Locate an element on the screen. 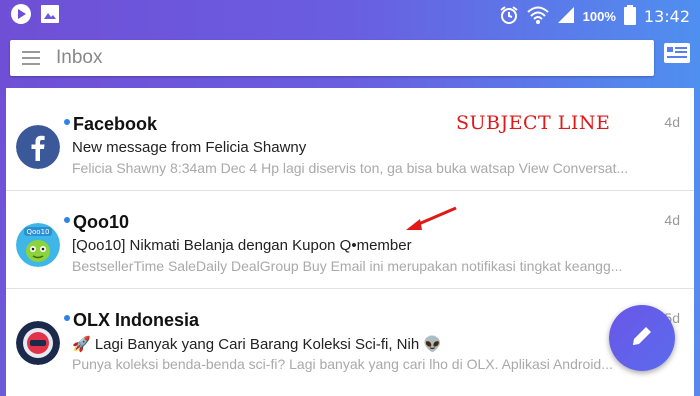 This screenshot has height=396, width=700. annotation-arrow is located at coordinates (431, 218).